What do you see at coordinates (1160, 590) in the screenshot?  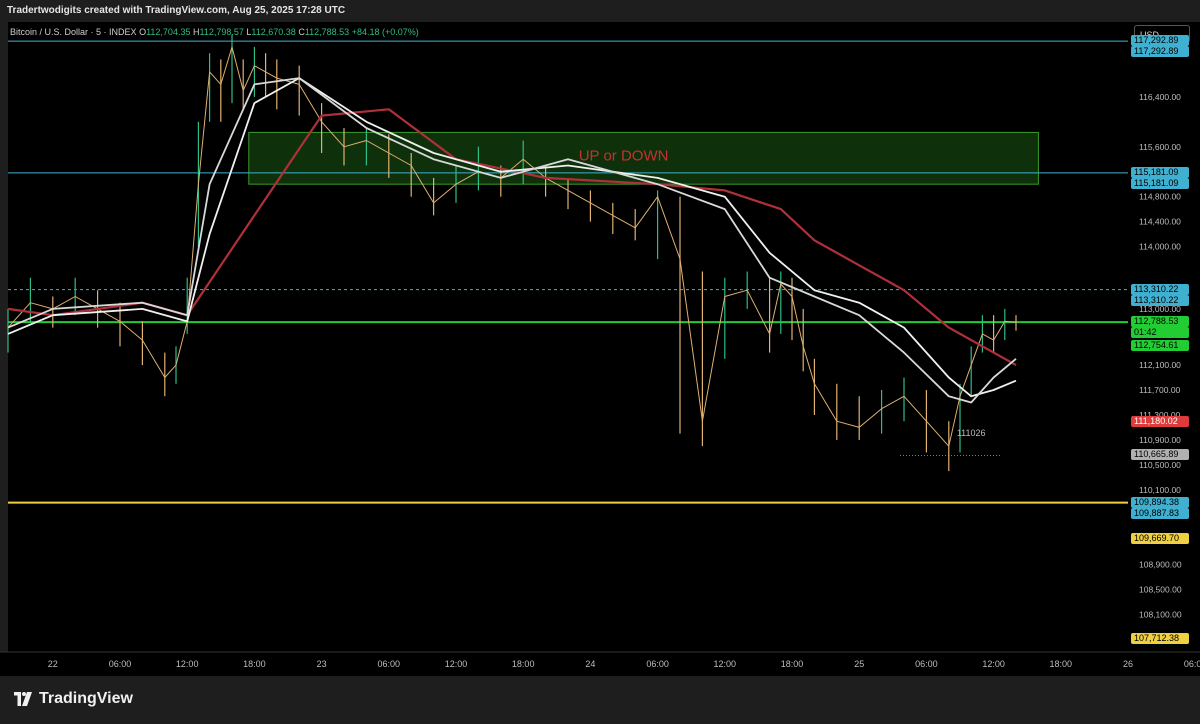 I see `y-tick-label: 108,500.00` at bounding box center [1160, 590].